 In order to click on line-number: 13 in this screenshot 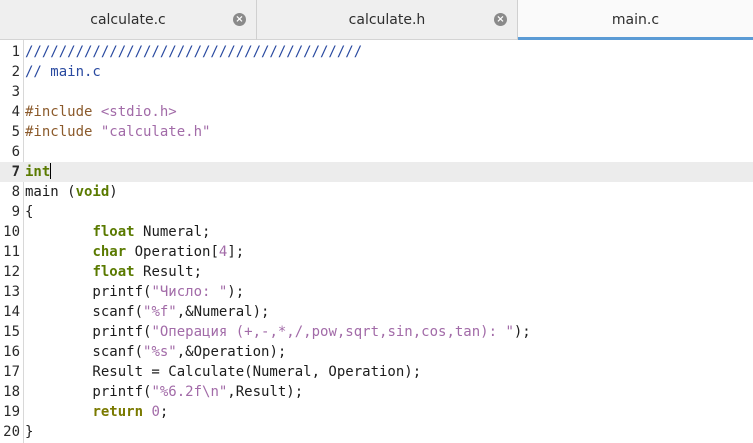, I will do `click(11, 292)`.